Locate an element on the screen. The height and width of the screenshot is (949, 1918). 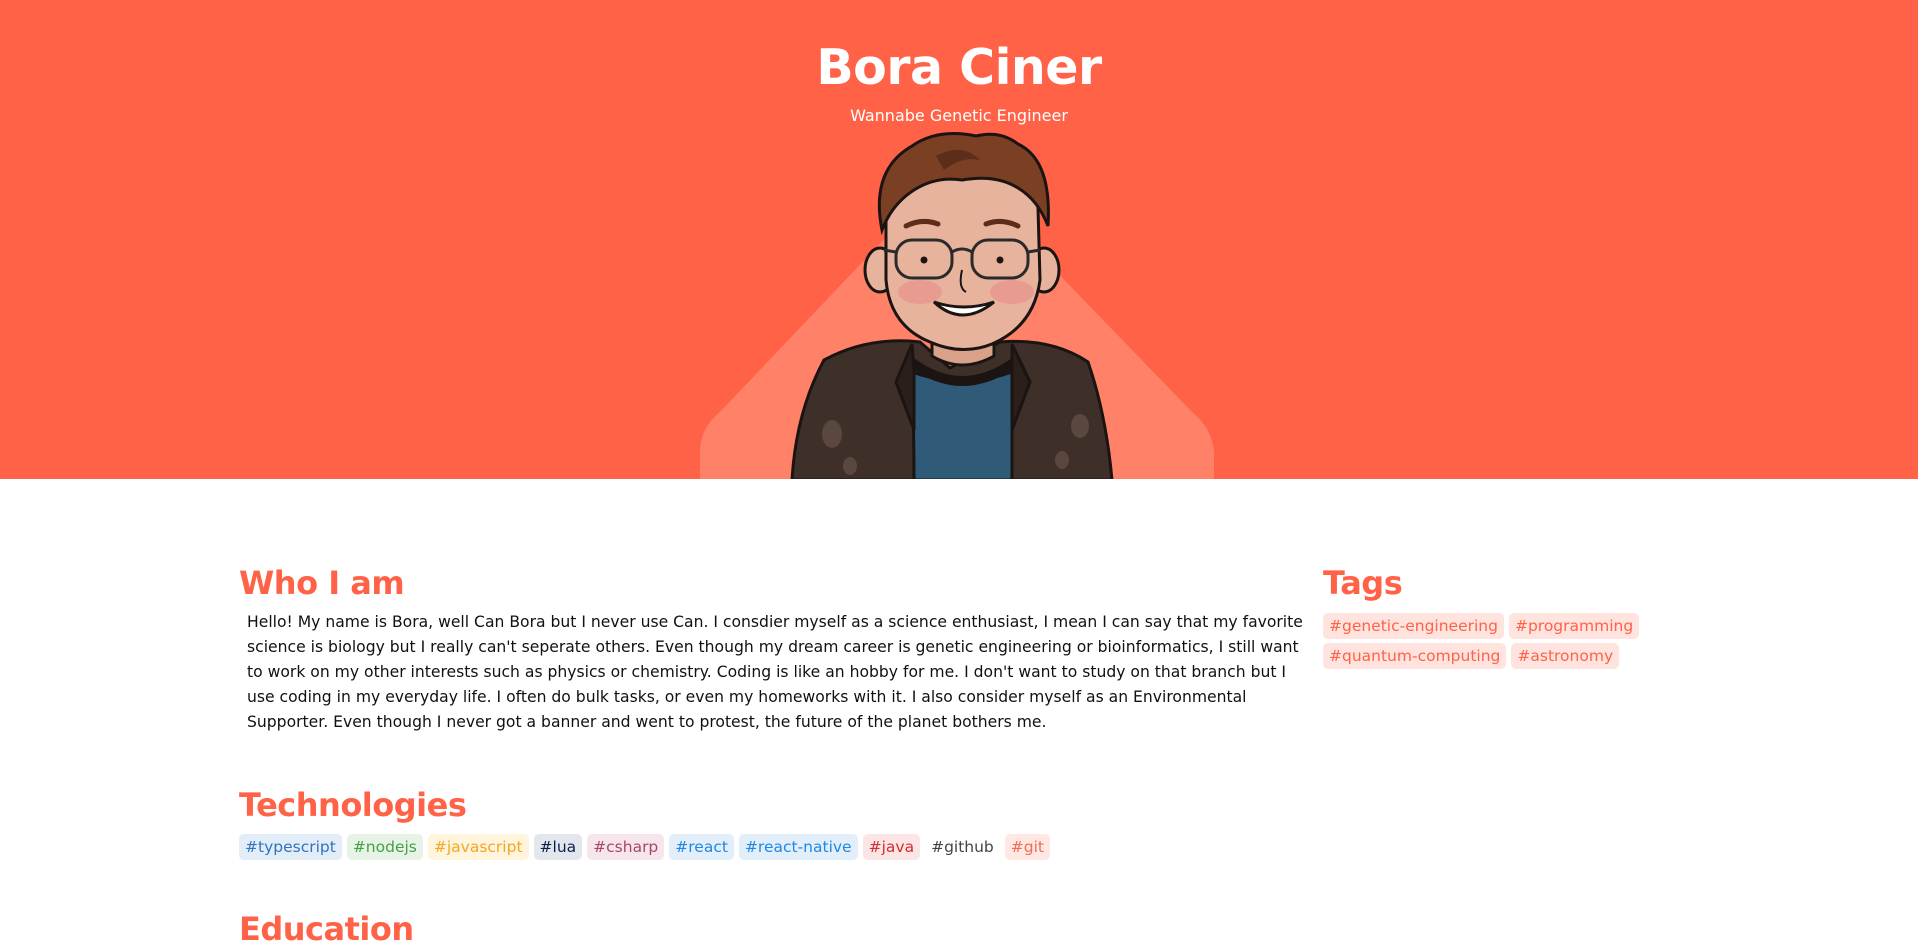
avatar-shirt is located at coordinates (962, 424).